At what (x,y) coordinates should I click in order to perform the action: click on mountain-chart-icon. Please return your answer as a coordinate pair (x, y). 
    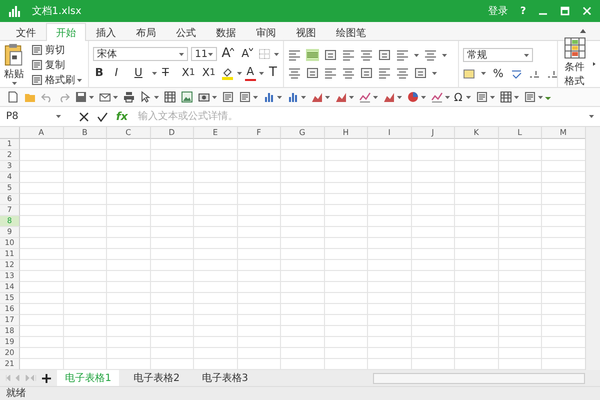
    Looking at the image, I should click on (389, 97).